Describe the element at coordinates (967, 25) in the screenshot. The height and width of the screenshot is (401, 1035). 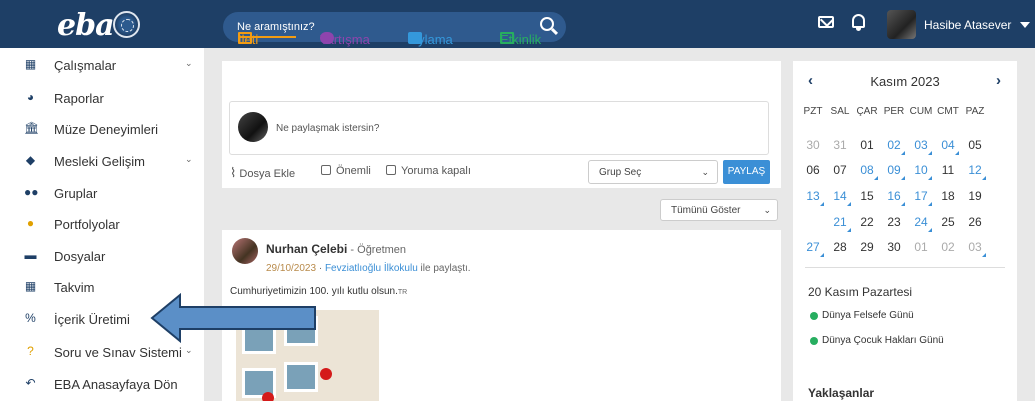
I see `user-name: Hasibe Atasever` at that location.